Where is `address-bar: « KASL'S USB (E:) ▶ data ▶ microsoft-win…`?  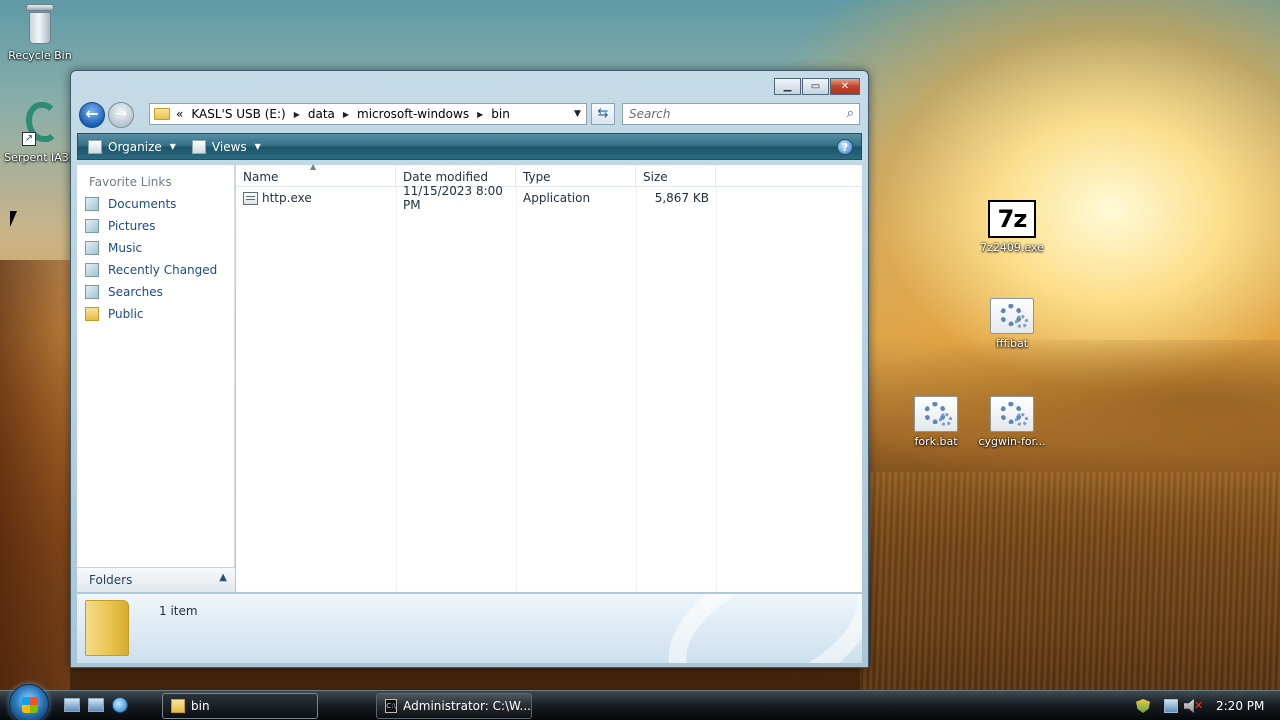
address-bar: « KASL'S USB (E:) ▶ data ▶ microsoft-win… is located at coordinates (368, 114).